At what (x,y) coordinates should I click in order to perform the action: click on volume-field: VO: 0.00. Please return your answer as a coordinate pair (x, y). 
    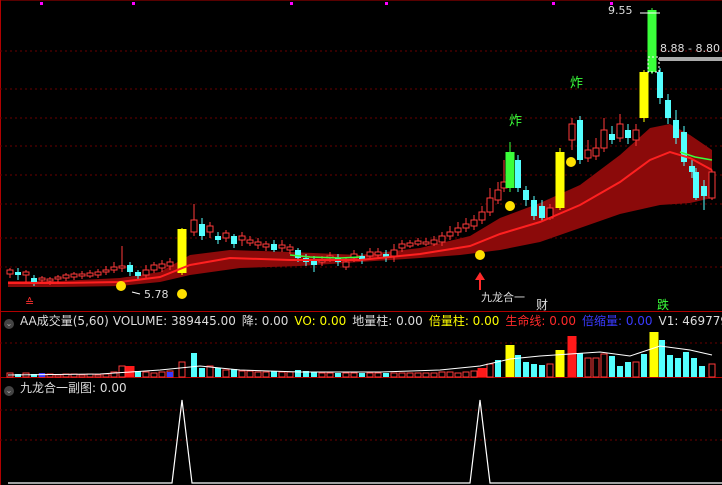
    Looking at the image, I should click on (320, 321).